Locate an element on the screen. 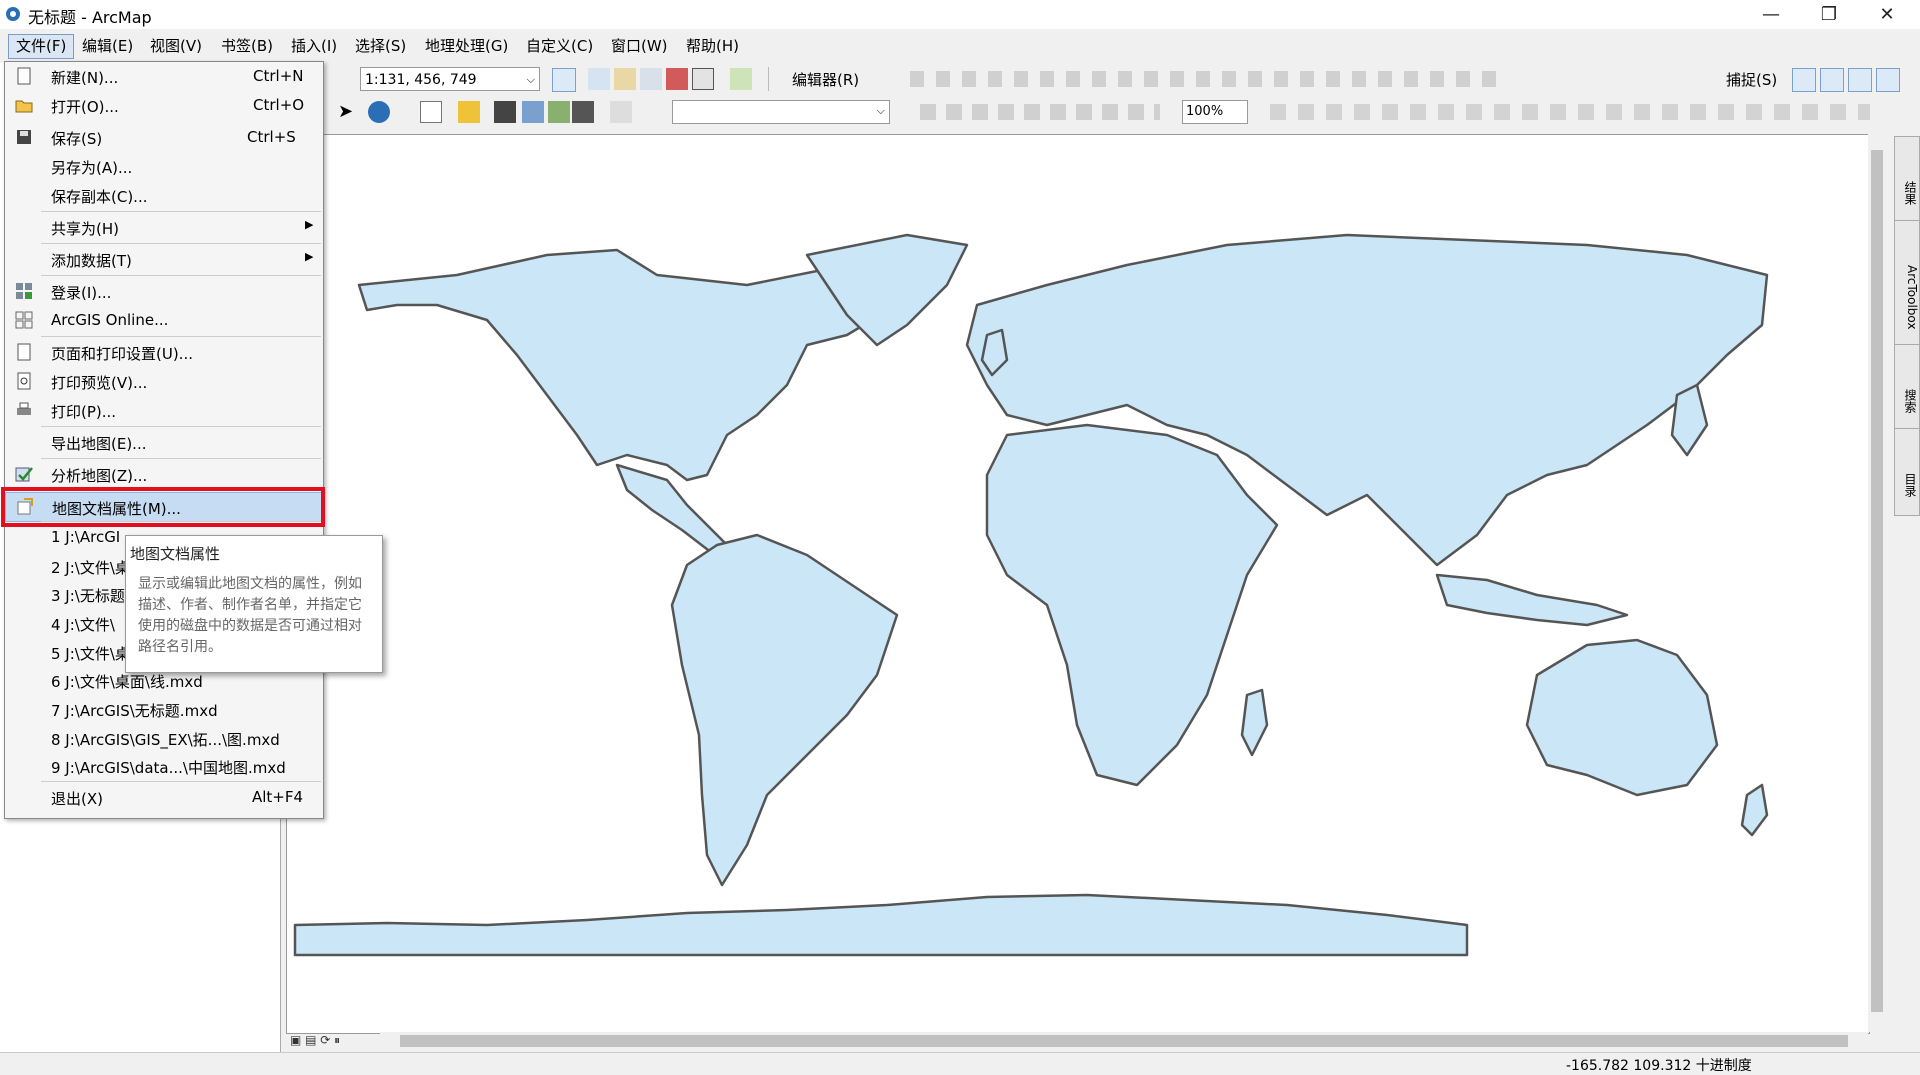 The height and width of the screenshot is (1075, 1920). python-window-icon is located at coordinates (703, 79).